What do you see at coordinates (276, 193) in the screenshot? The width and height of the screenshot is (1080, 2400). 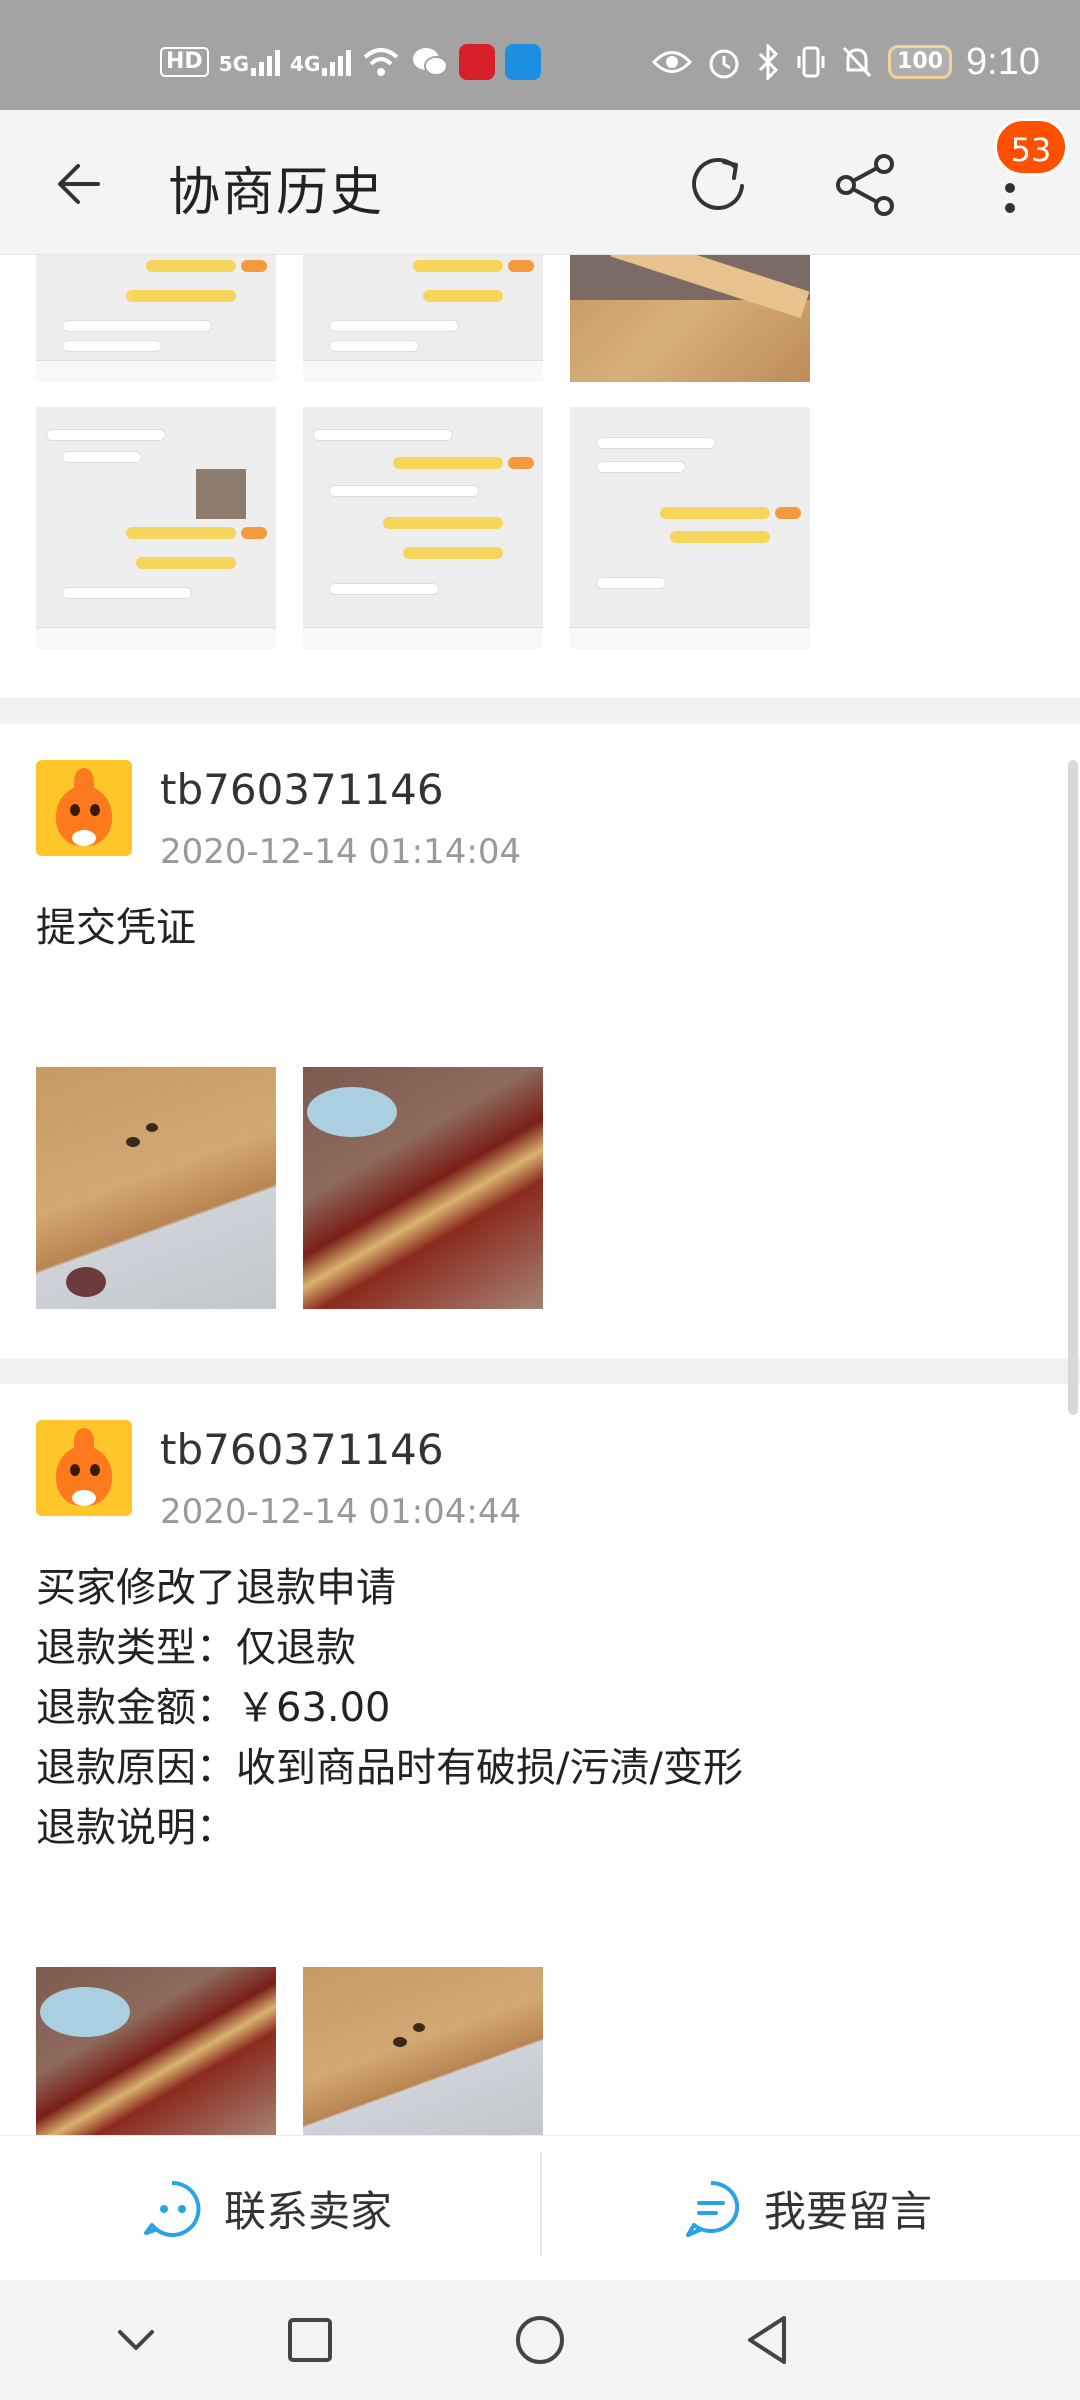 I see `page-title: 协商历史` at bounding box center [276, 193].